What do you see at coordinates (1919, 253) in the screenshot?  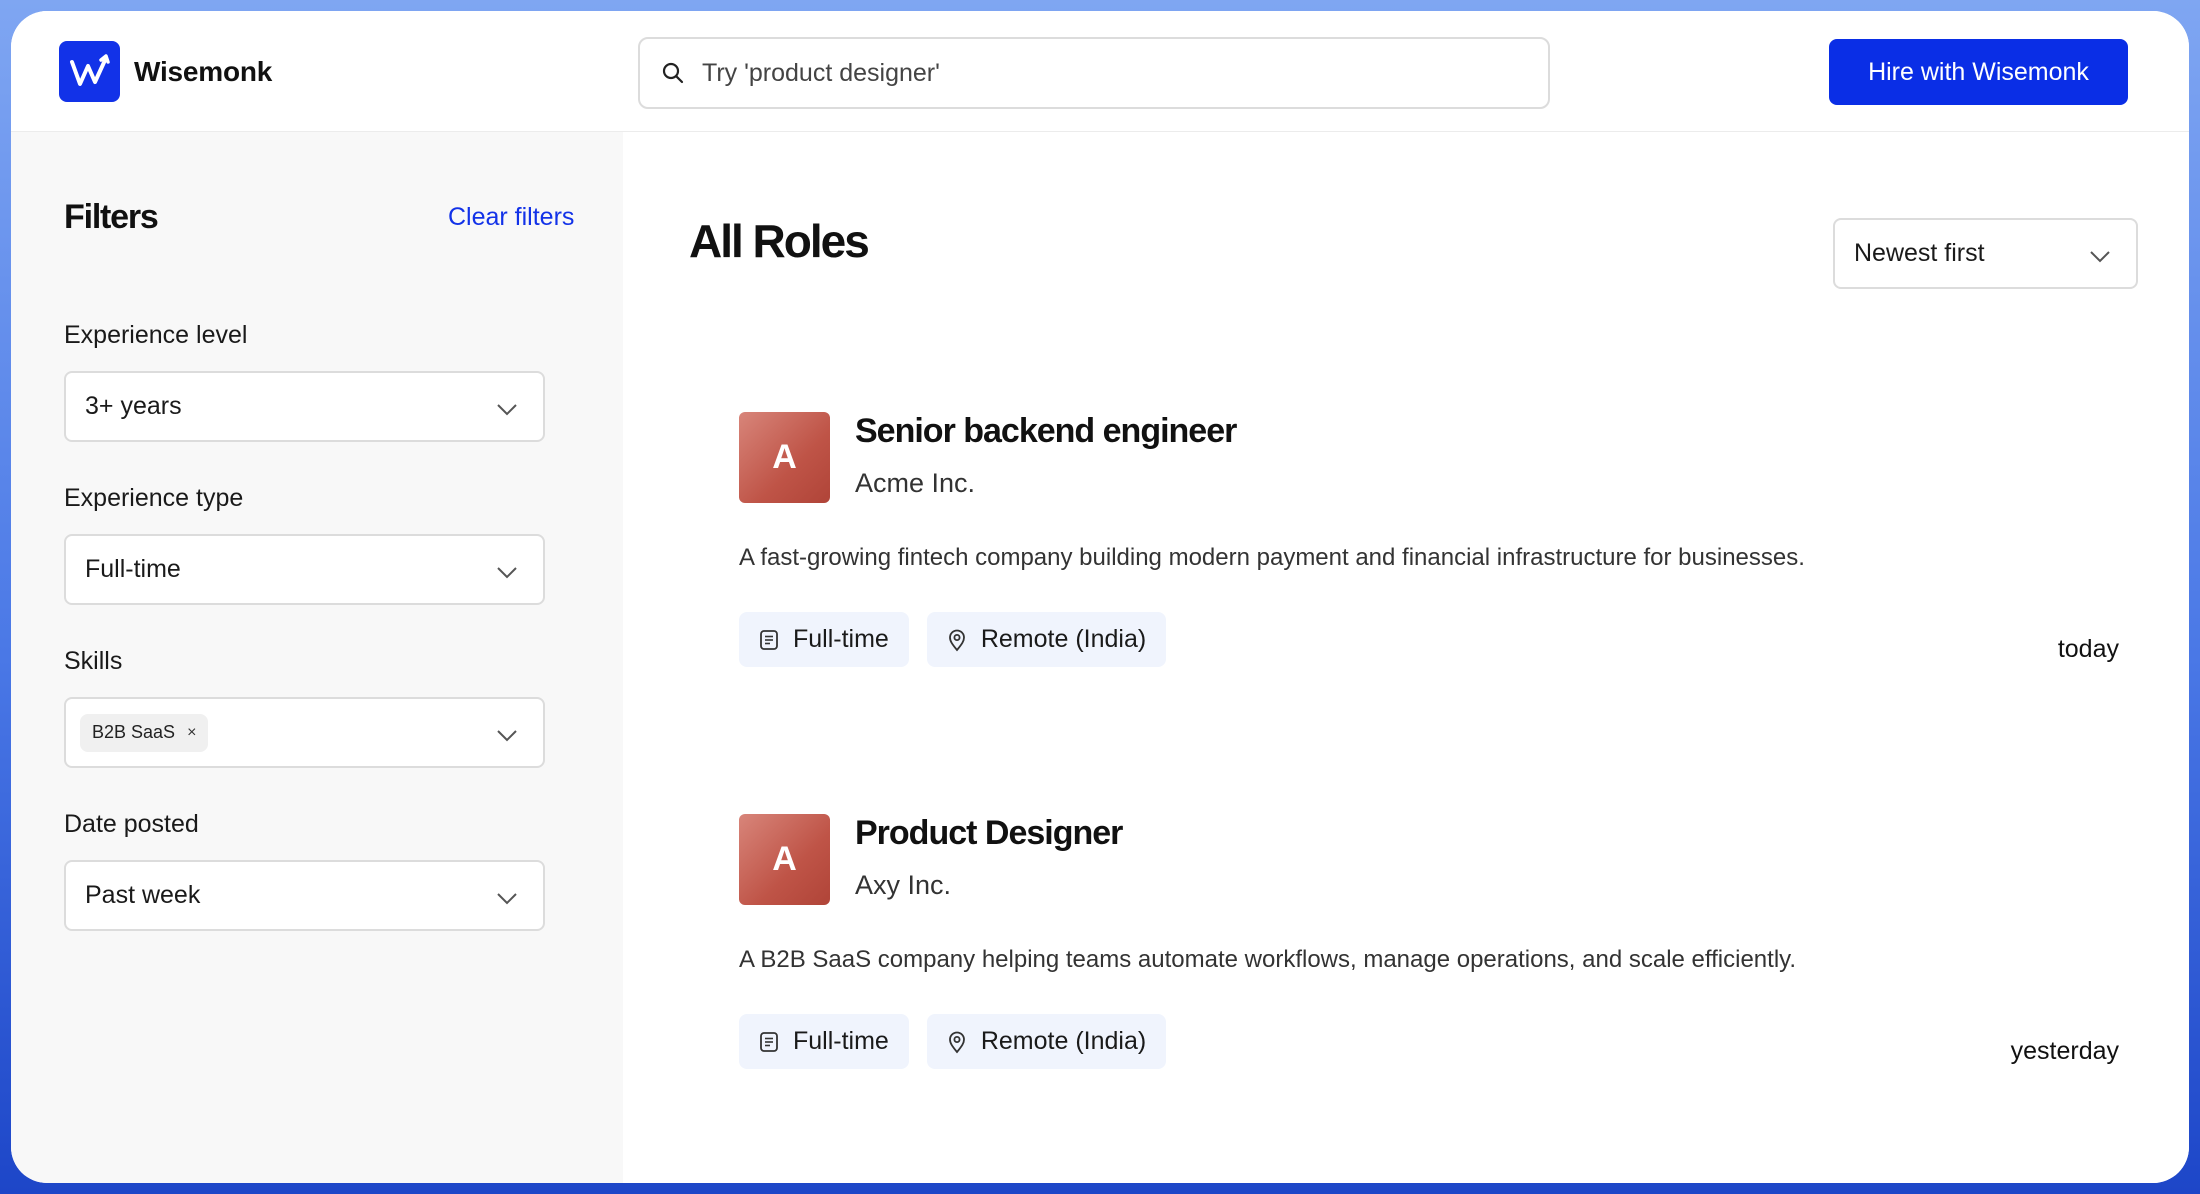 I see `sort-value: Newest first` at bounding box center [1919, 253].